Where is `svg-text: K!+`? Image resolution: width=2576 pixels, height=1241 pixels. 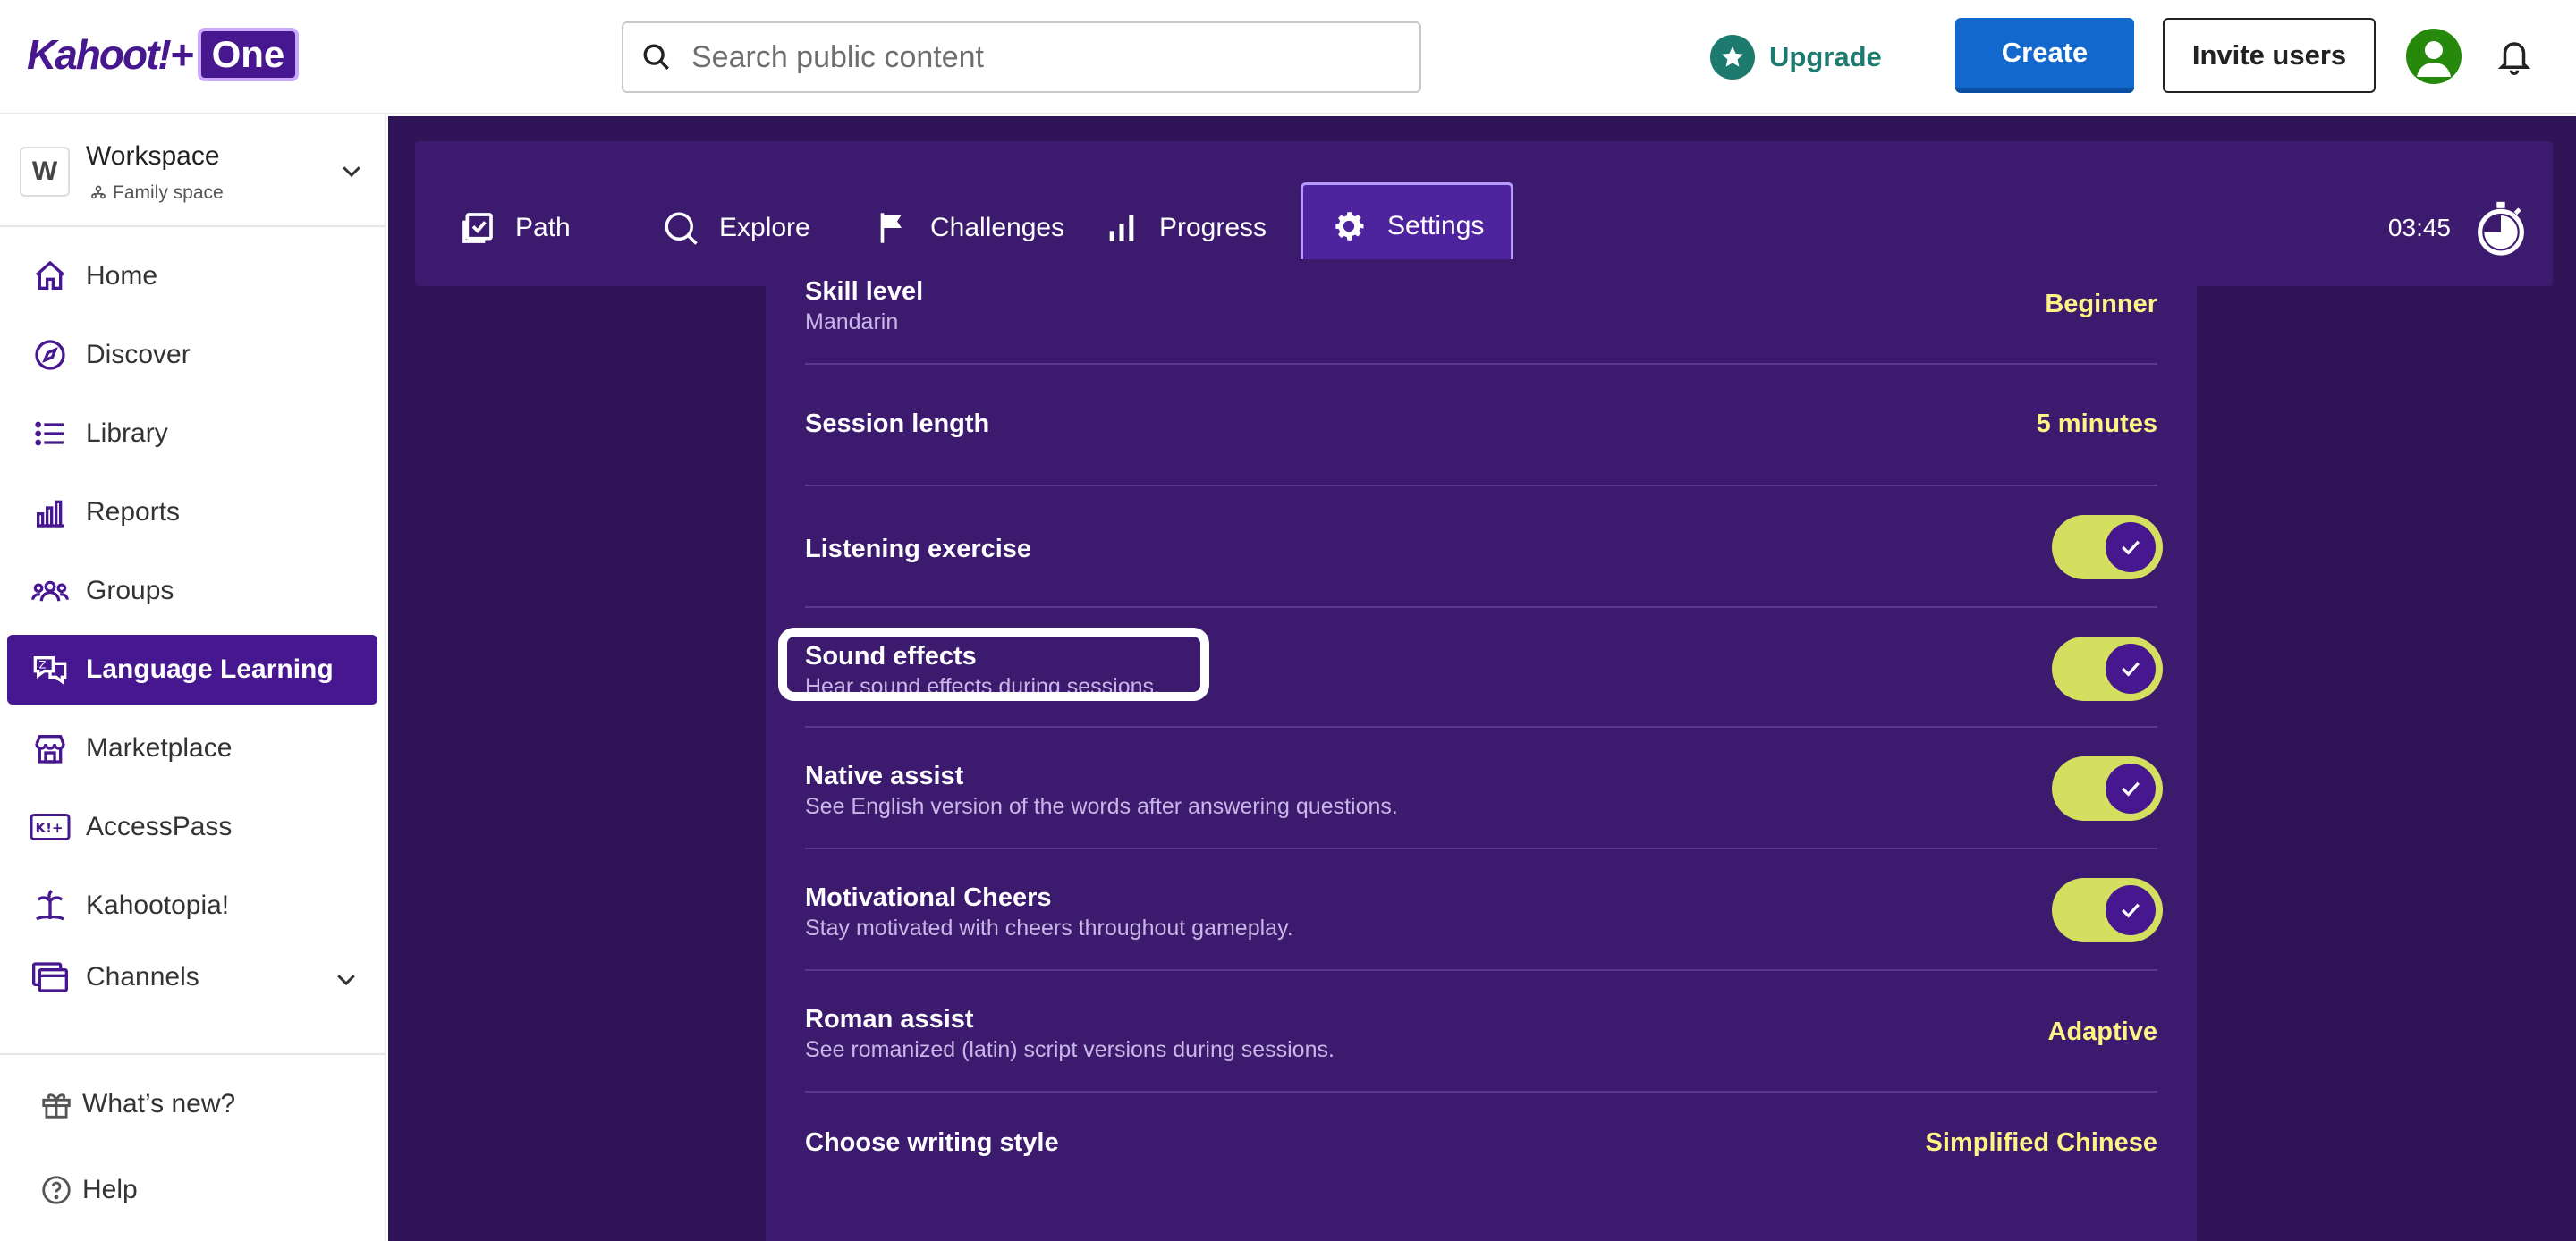
svg-text: K!+ is located at coordinates (50, 828).